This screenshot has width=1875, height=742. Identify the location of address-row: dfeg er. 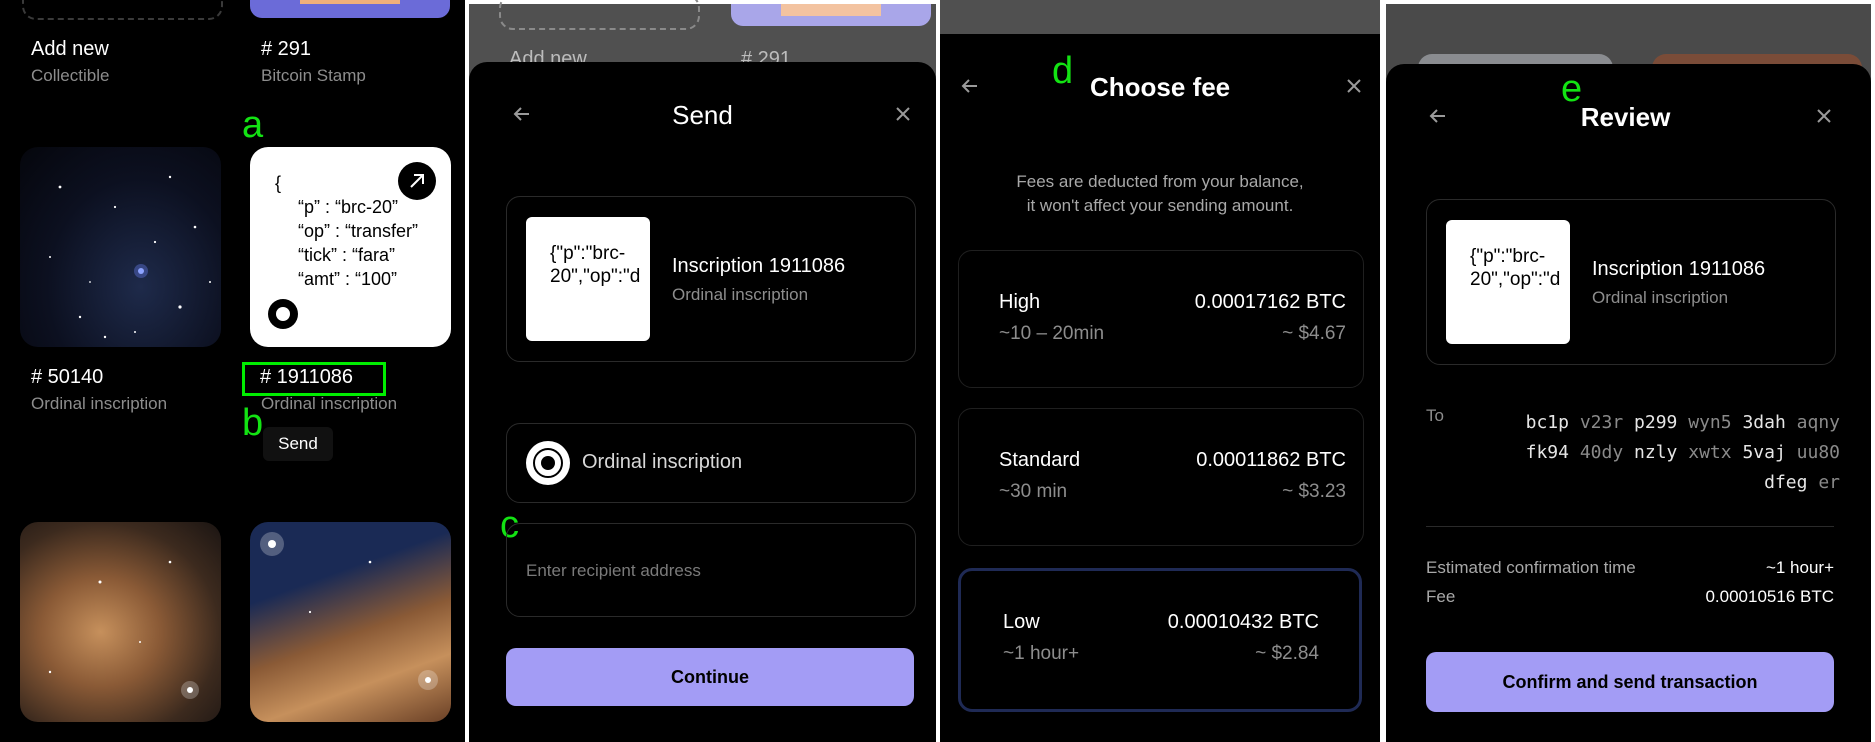
(1683, 483).